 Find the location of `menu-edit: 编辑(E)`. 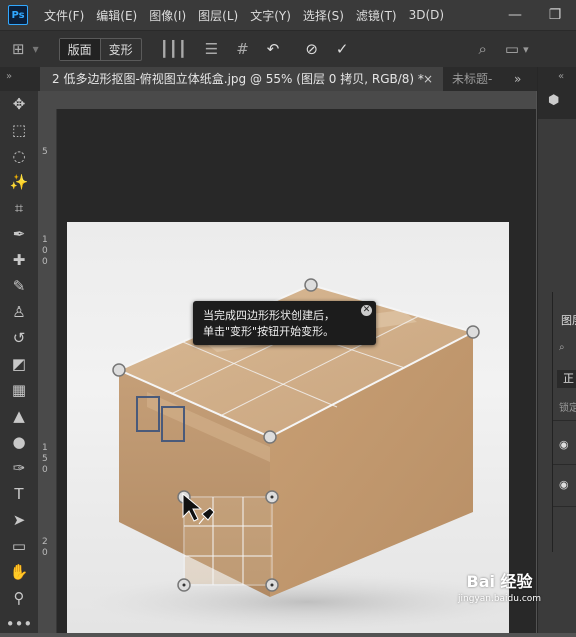

menu-edit: 编辑(E) is located at coordinates (116, 15).